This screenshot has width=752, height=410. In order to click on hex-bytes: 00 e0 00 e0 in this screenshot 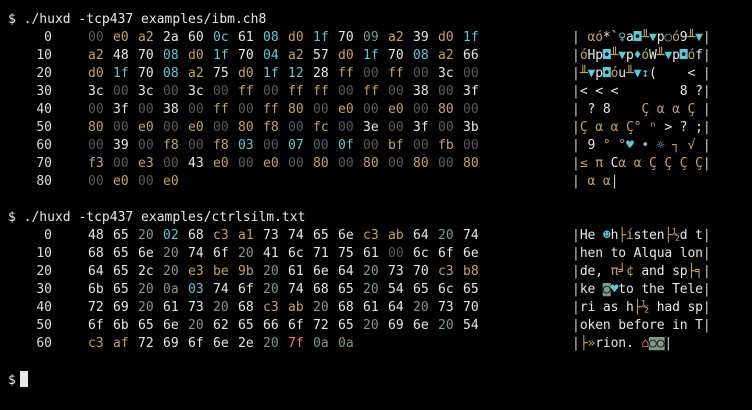, I will do `click(138, 182)`.